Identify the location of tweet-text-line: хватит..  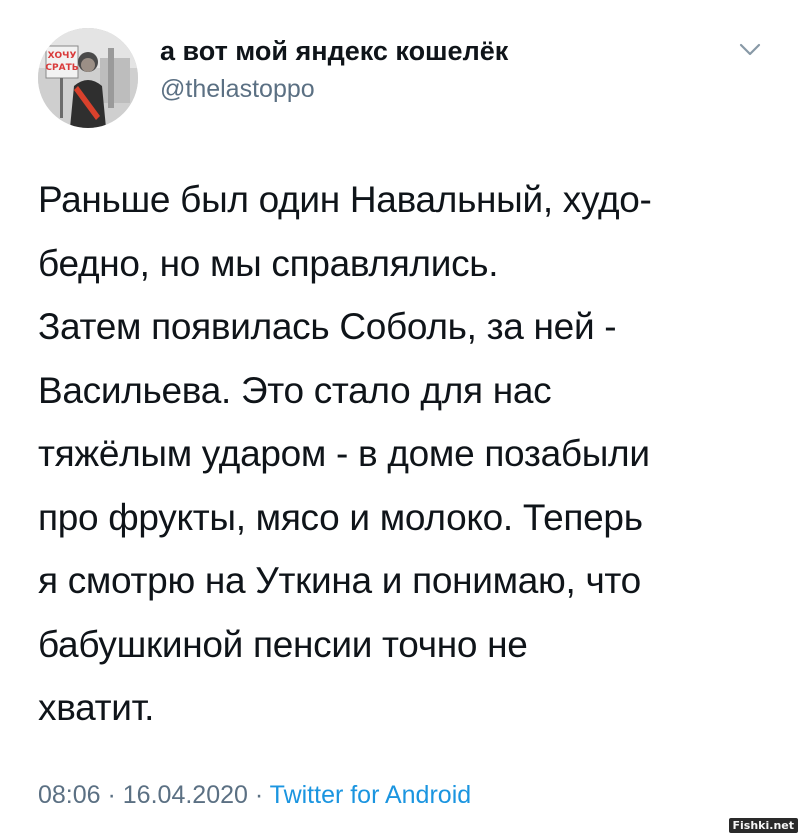
(96, 707).